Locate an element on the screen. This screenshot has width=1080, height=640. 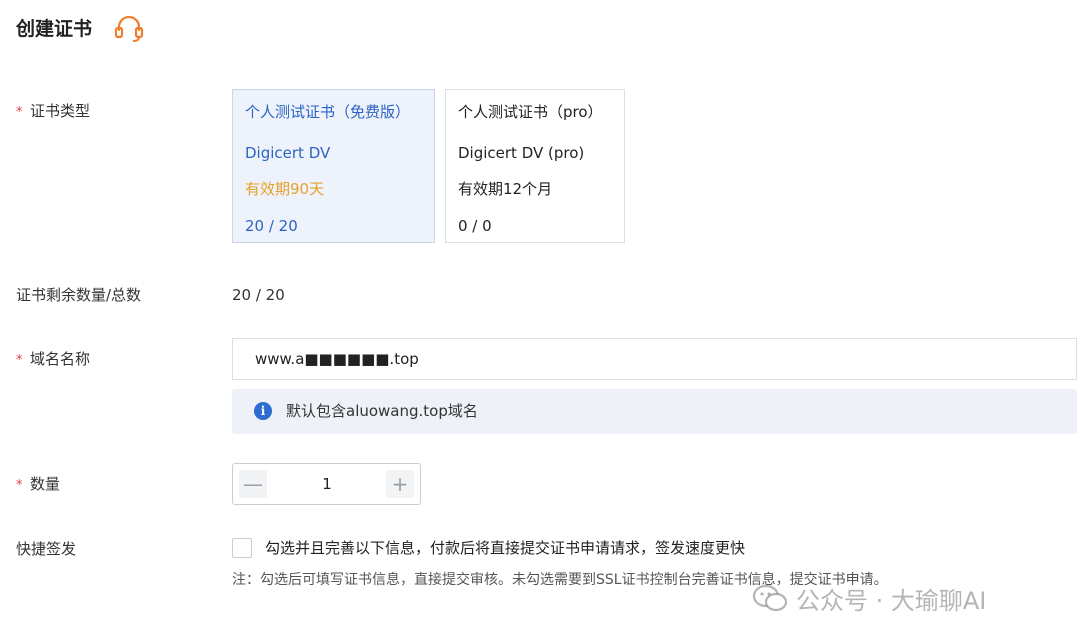
cert-option-name: 个人测试证书（免费版） is located at coordinates (328, 112).